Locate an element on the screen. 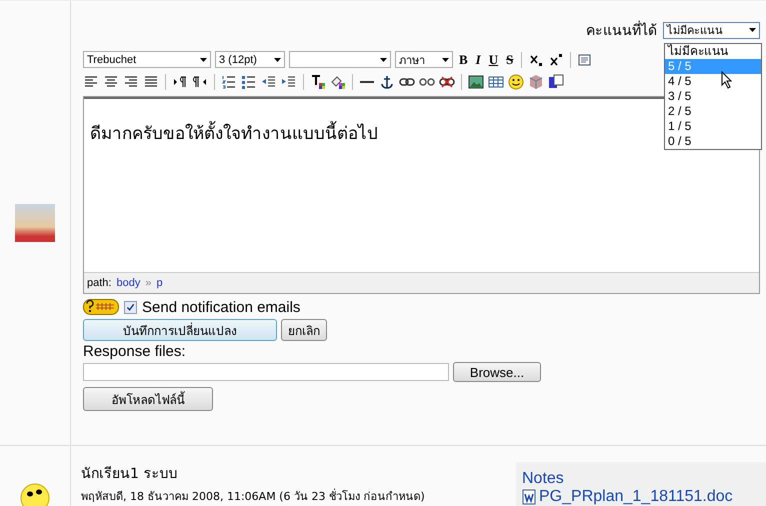 Image resolution: width=766 pixels, height=506 pixels. language-select: ภาษา is located at coordinates (424, 59).